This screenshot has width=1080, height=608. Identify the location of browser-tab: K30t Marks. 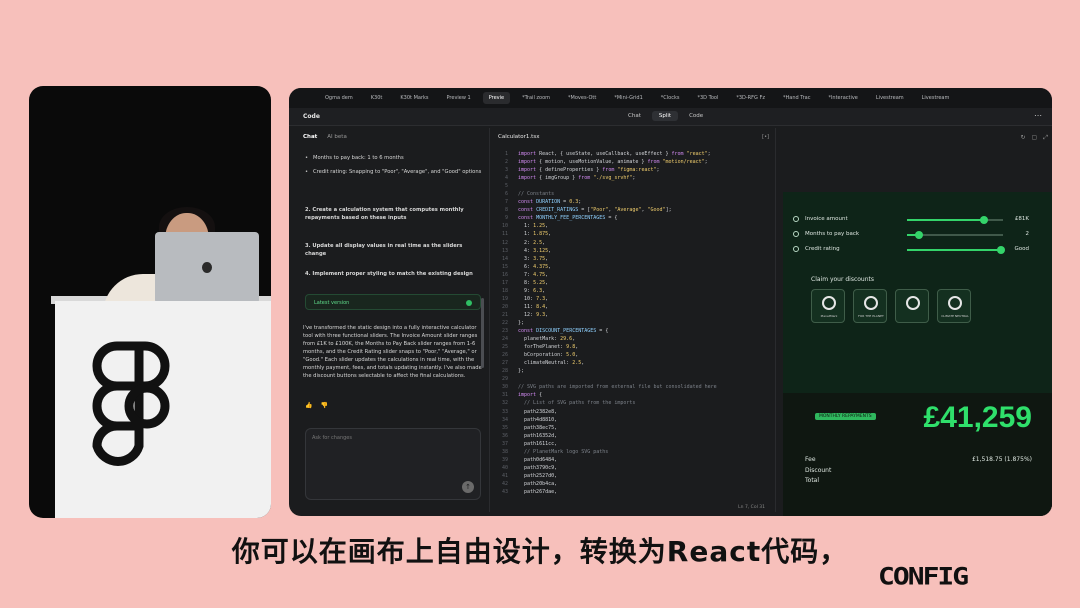
(414, 98).